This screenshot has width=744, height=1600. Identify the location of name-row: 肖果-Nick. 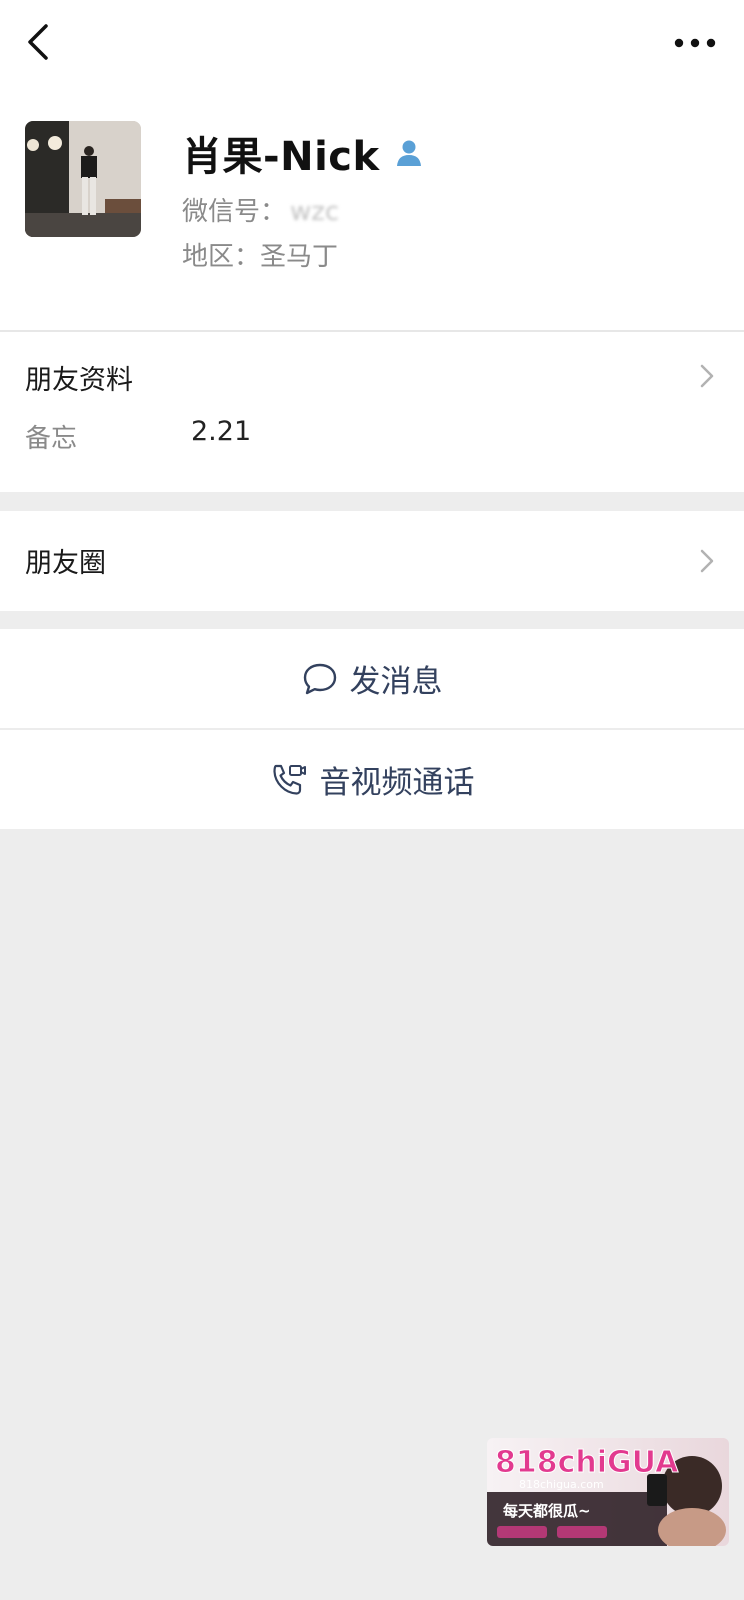
(303, 154).